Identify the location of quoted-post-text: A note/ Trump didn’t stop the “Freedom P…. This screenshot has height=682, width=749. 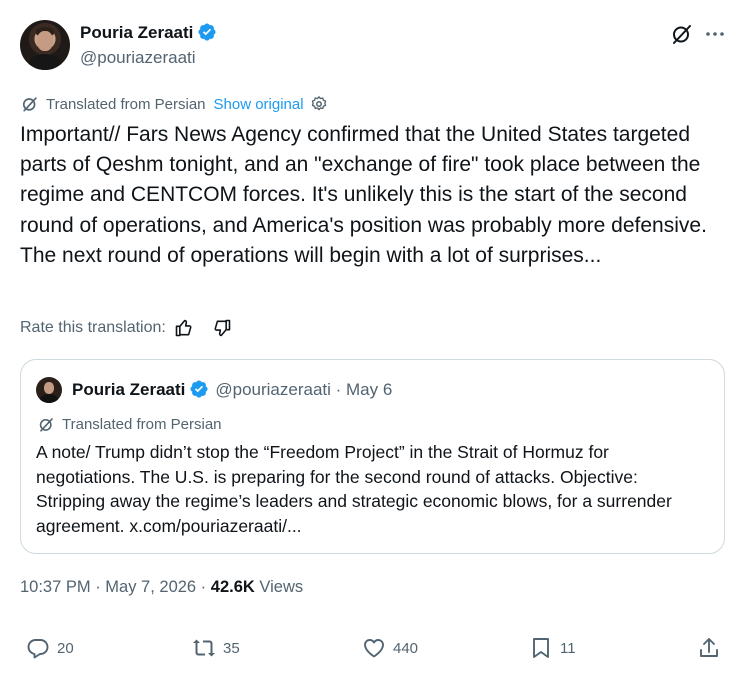
(354, 489).